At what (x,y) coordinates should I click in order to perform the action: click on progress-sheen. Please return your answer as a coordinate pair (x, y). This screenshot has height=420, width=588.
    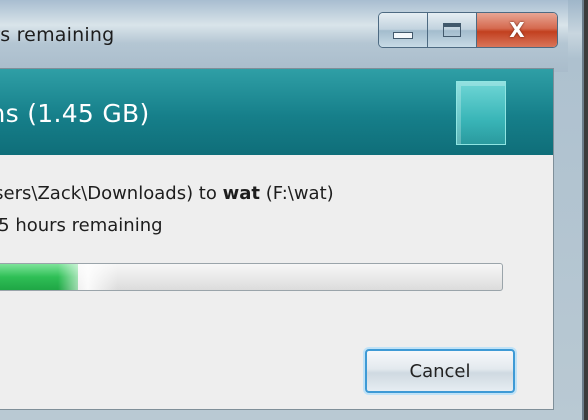
    Looking at the image, I should click on (88, 277).